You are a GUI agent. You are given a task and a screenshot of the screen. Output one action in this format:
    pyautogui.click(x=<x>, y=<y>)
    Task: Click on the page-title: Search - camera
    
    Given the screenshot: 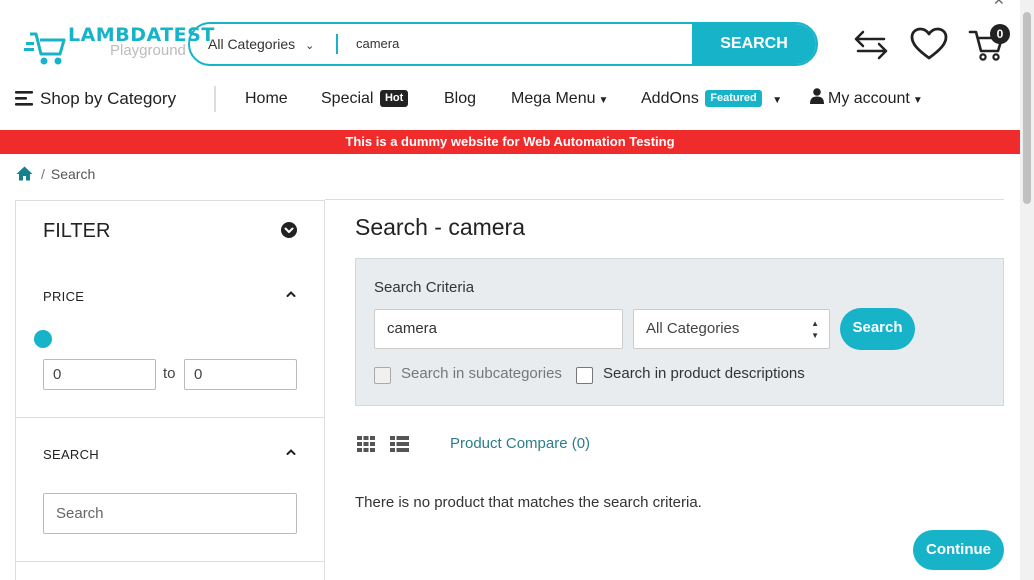 What is the action you would take?
    pyautogui.click(x=440, y=227)
    